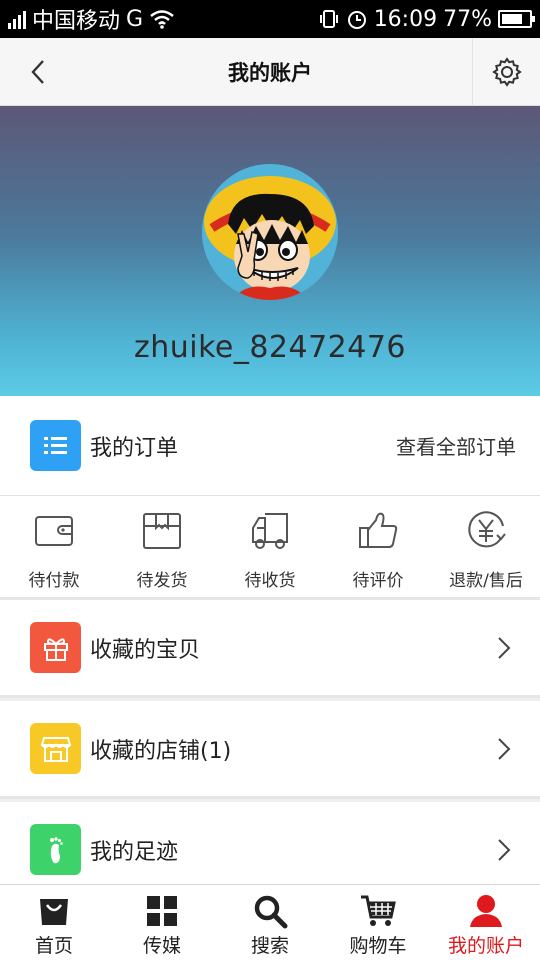  What do you see at coordinates (162, 531) in the screenshot?
I see `package-icon` at bounding box center [162, 531].